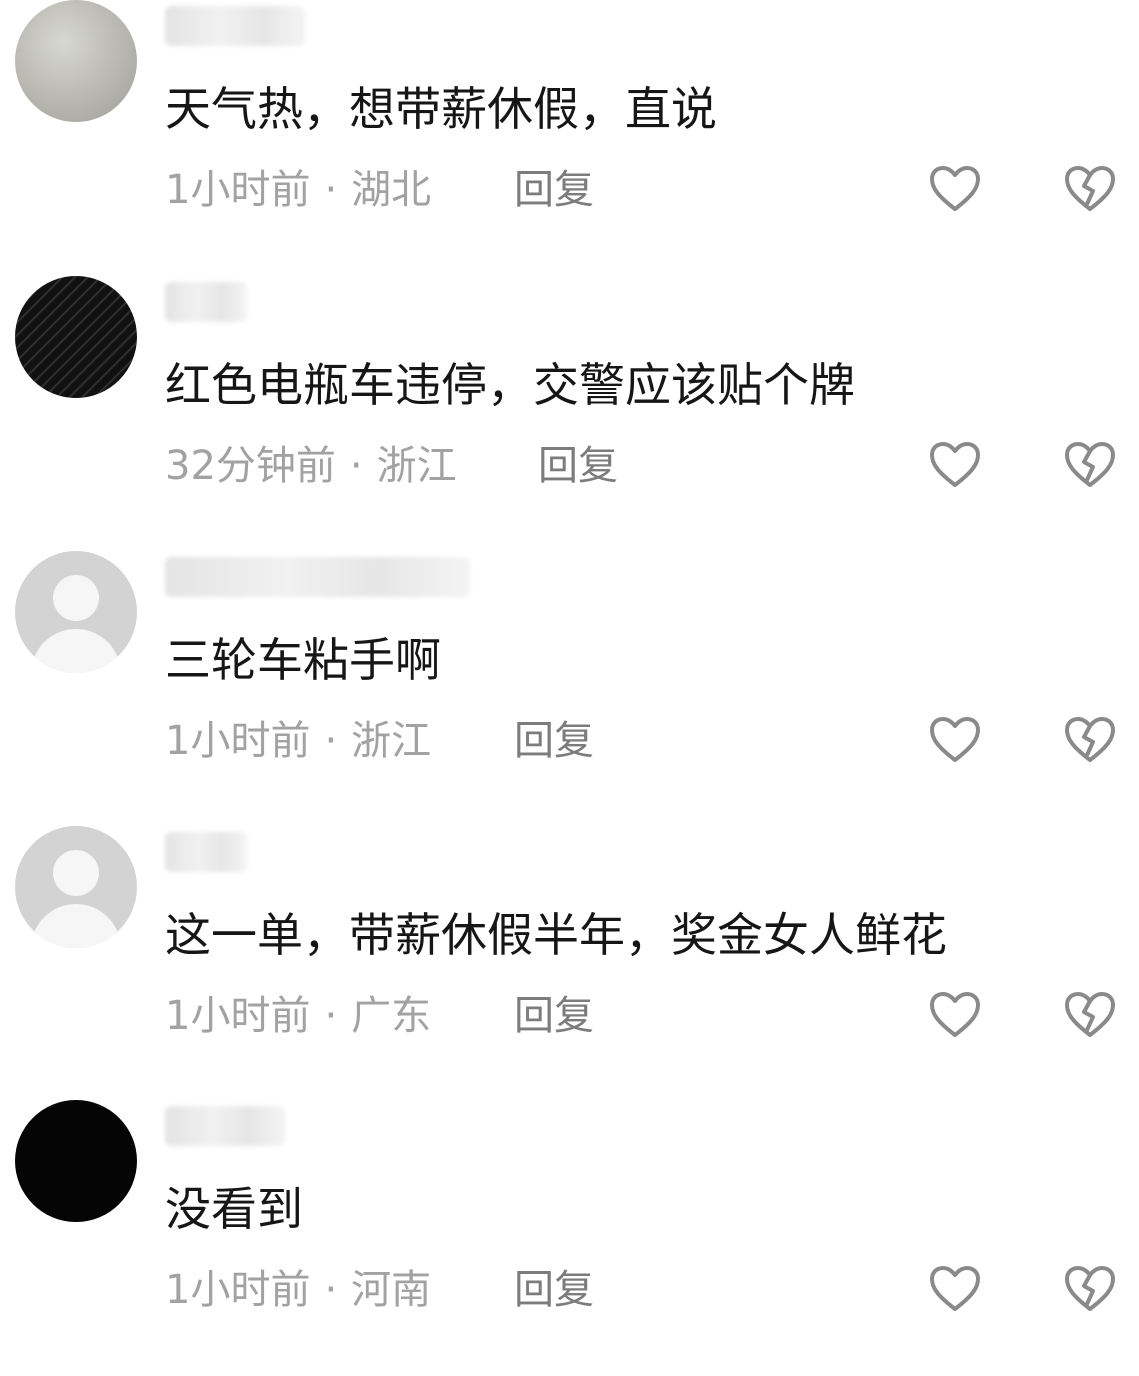 This screenshot has width=1139, height=1376. Describe the element at coordinates (510, 385) in the screenshot. I see `comment-text: 红色电瓶车违停，交警应该贴个牌` at that location.